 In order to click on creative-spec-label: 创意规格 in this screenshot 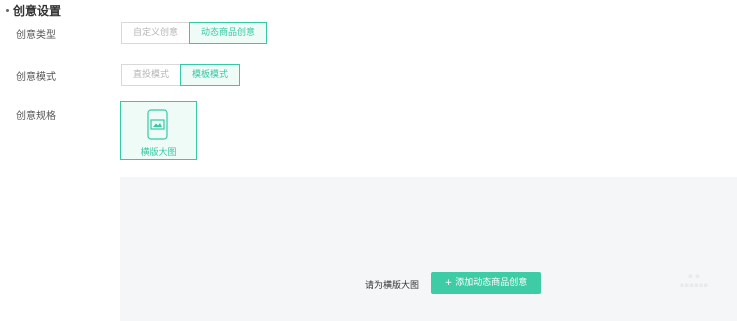, I will do `click(36, 116)`.